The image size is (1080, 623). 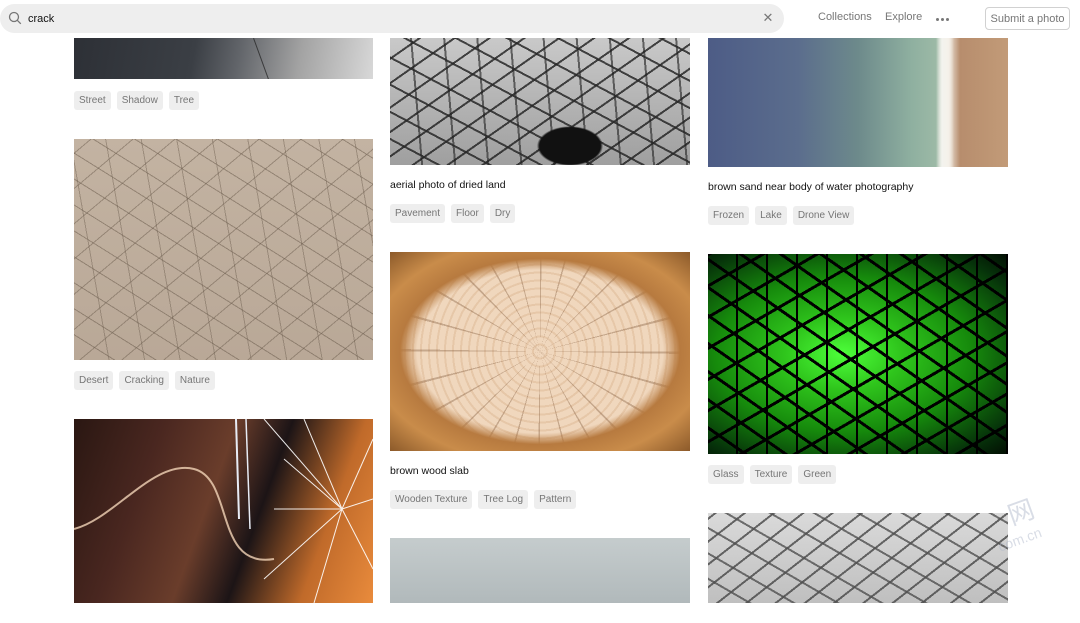 I want to click on photo-sand-water, so click(x=858, y=102).